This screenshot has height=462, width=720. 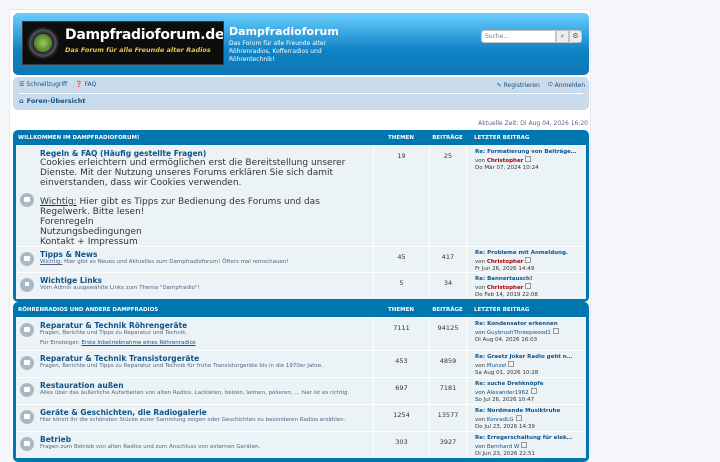 What do you see at coordinates (517, 411) in the screenshot?
I see `last-post-title: Re: Nordmende Musiktruhe` at bounding box center [517, 411].